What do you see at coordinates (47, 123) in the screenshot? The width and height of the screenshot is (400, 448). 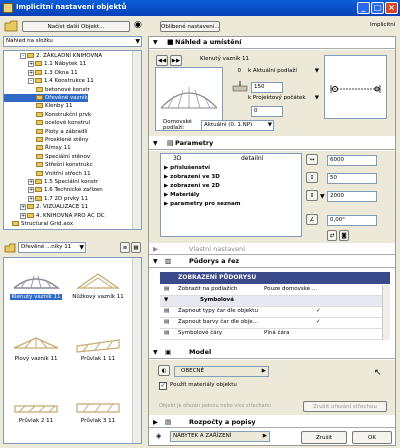 I see `tree-item: ocelové konstrul` at bounding box center [47, 123].